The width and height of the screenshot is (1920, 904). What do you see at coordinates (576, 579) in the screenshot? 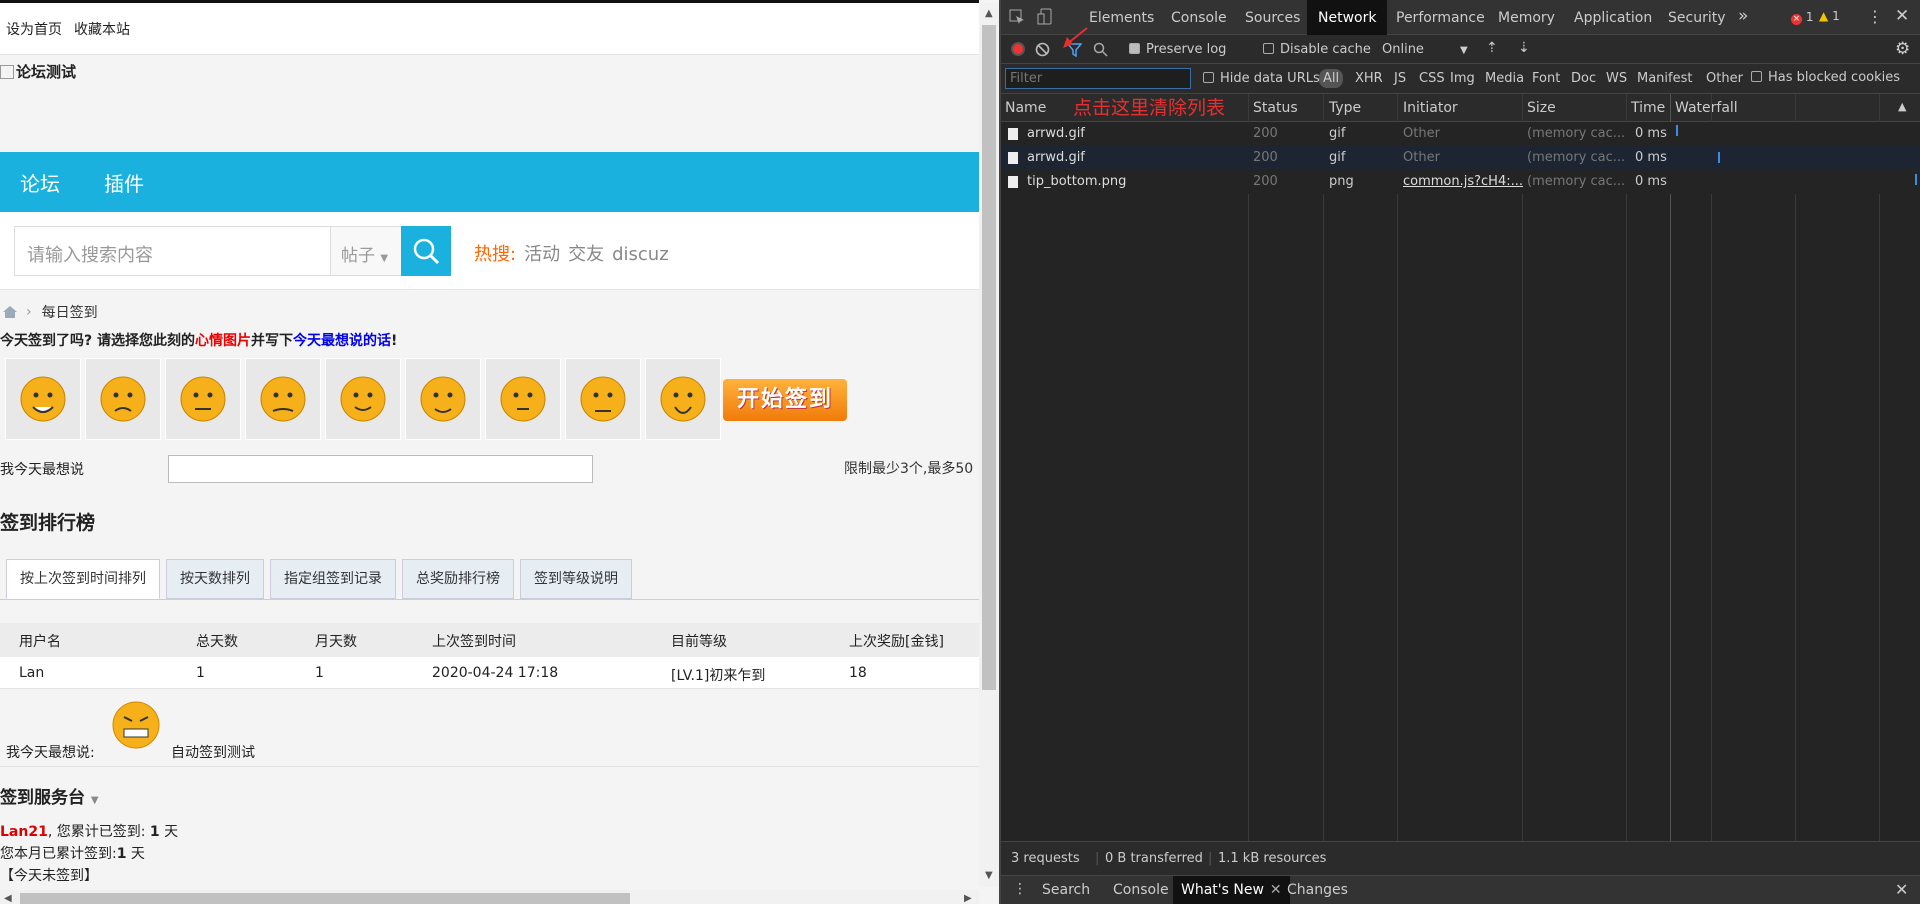
I see `tab-level-info: 签到等级说明` at bounding box center [576, 579].